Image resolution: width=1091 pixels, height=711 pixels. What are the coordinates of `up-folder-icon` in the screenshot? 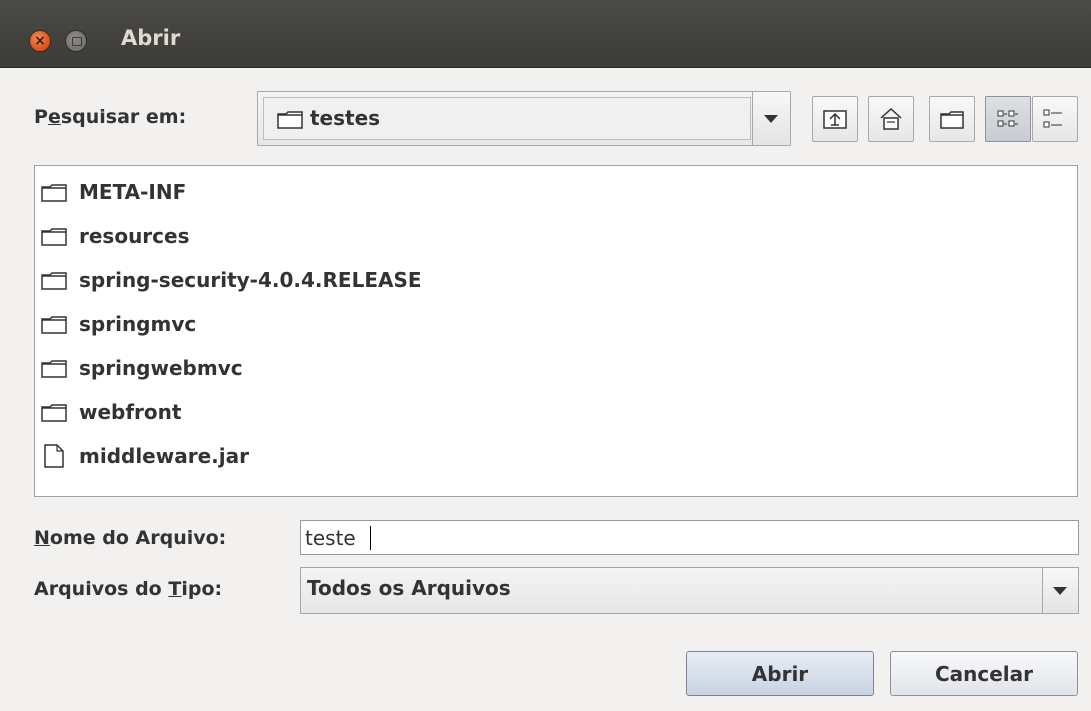 It's located at (835, 119).